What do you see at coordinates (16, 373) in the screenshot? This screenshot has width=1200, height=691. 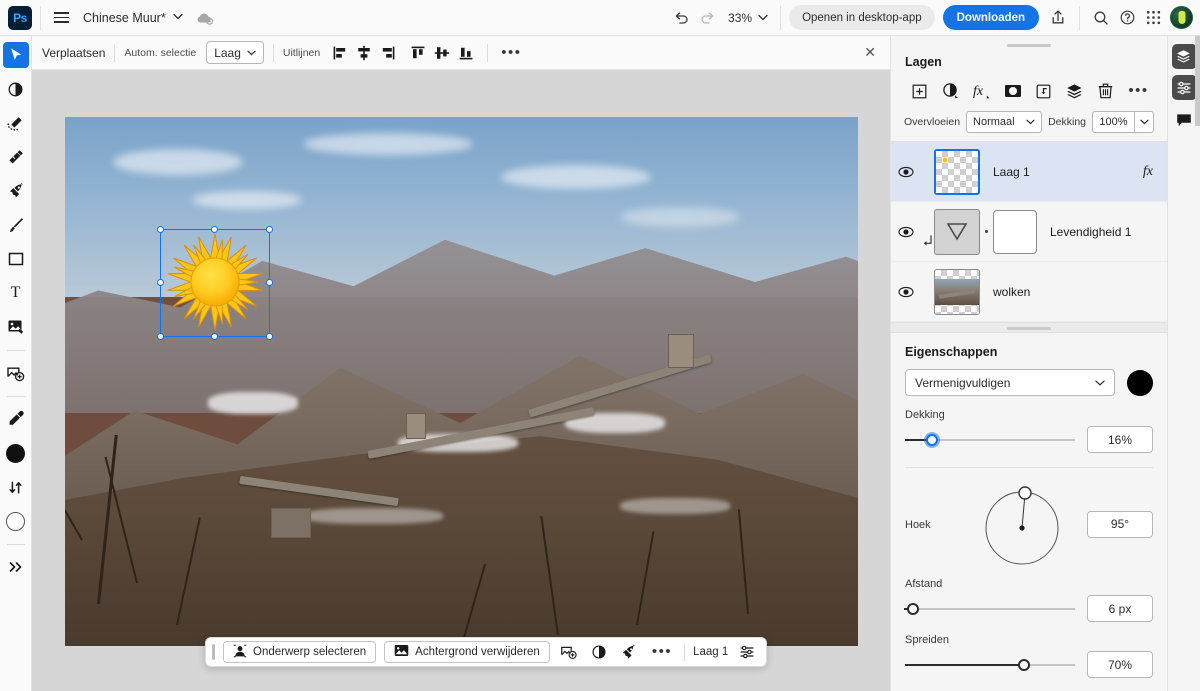 I see `generative-expand-tool` at bounding box center [16, 373].